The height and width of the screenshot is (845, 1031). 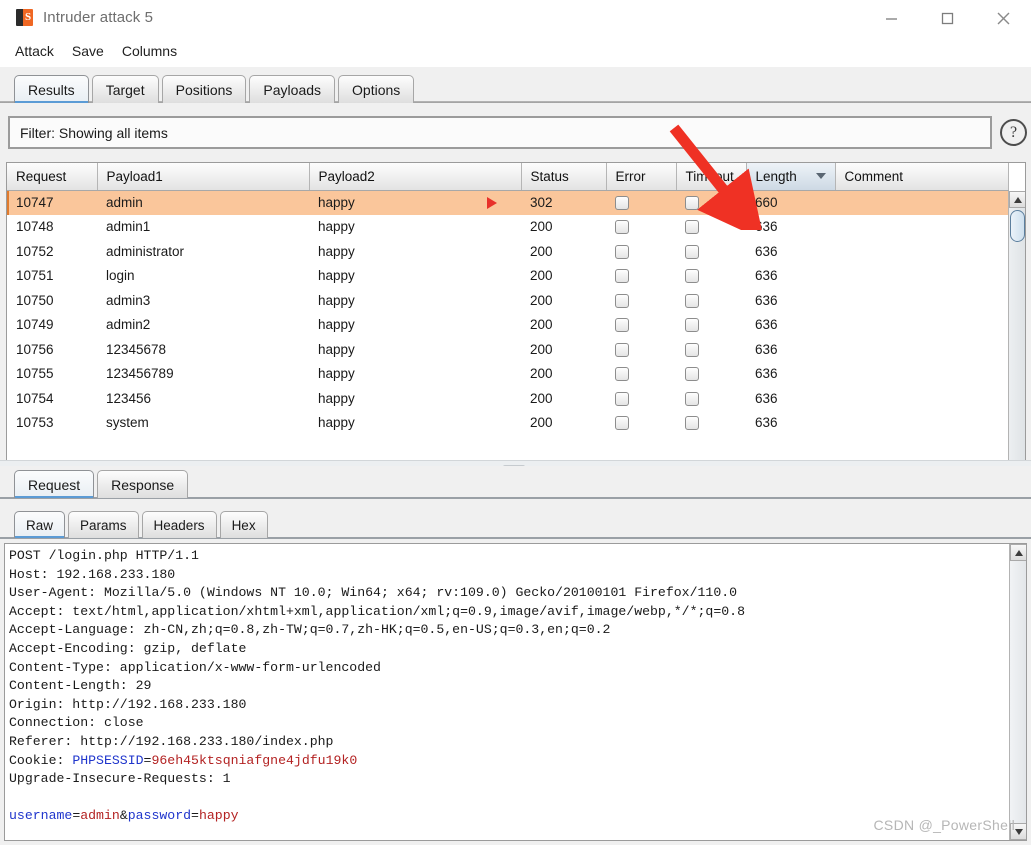 What do you see at coordinates (143, 484) in the screenshot?
I see `tab-response: Response` at bounding box center [143, 484].